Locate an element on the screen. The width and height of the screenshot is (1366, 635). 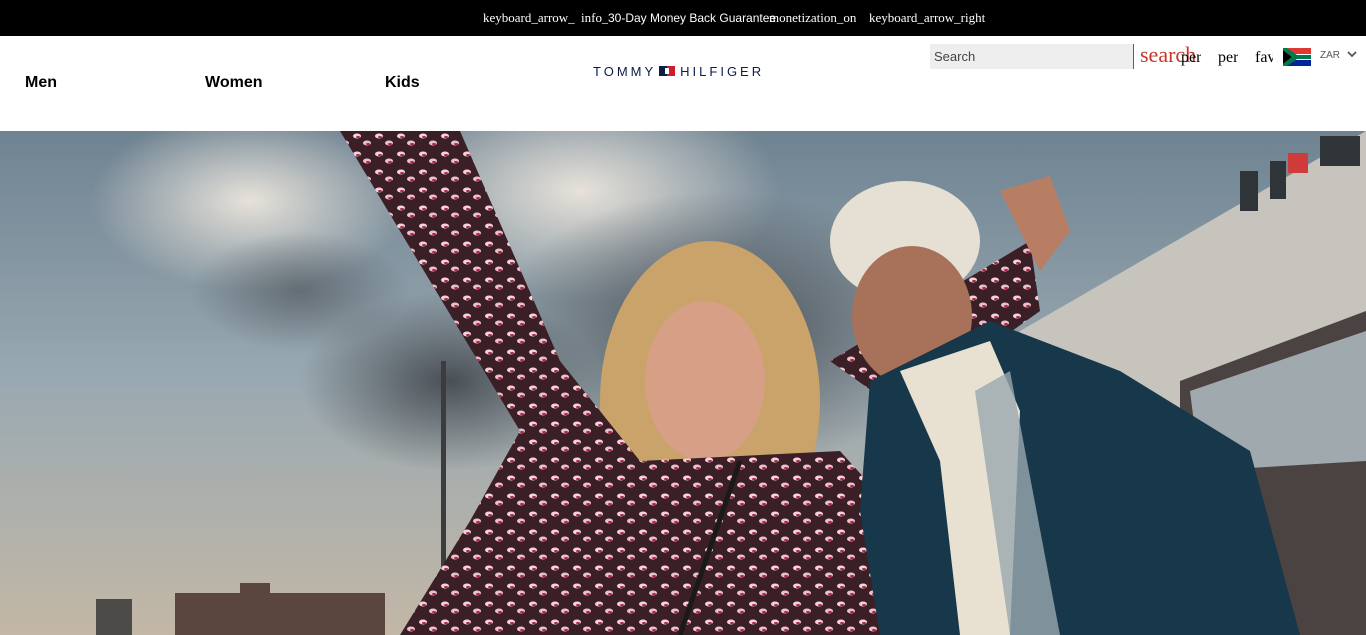
info-icon: info_outline is located at coordinates (594, 17).